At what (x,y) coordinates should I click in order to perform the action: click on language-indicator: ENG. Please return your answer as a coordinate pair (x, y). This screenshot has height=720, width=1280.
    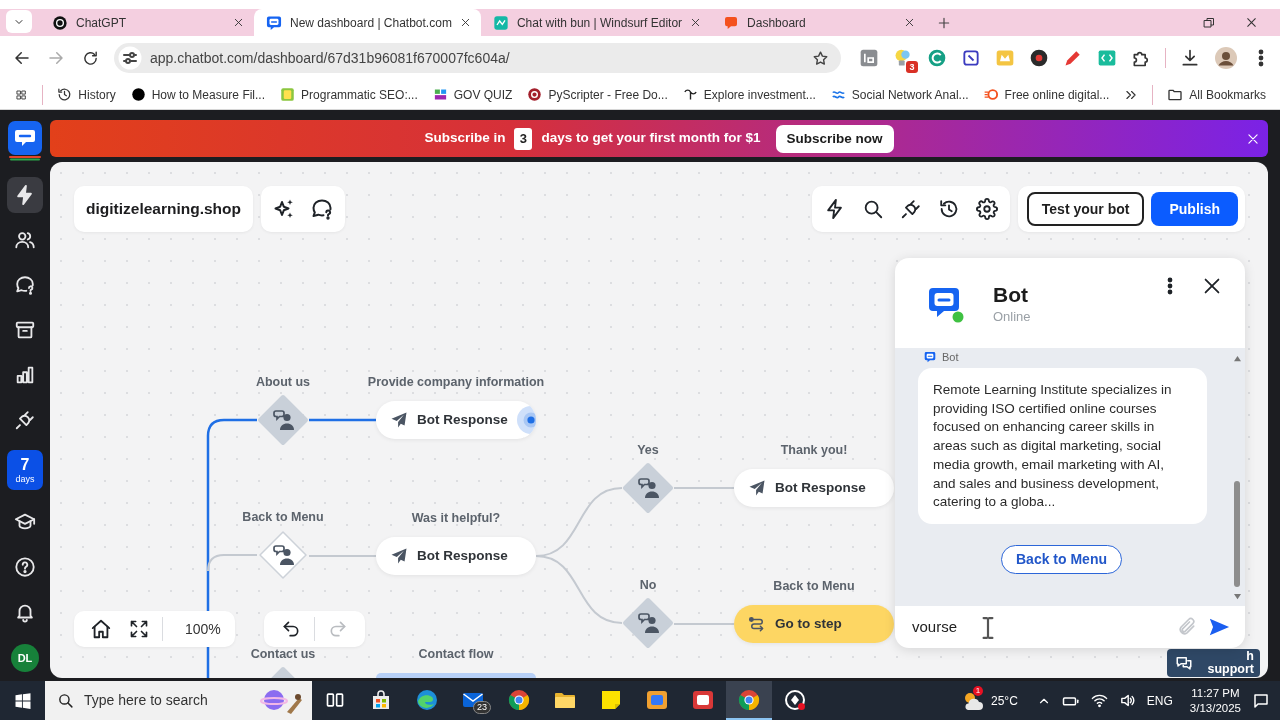
    Looking at the image, I should click on (1159, 700).